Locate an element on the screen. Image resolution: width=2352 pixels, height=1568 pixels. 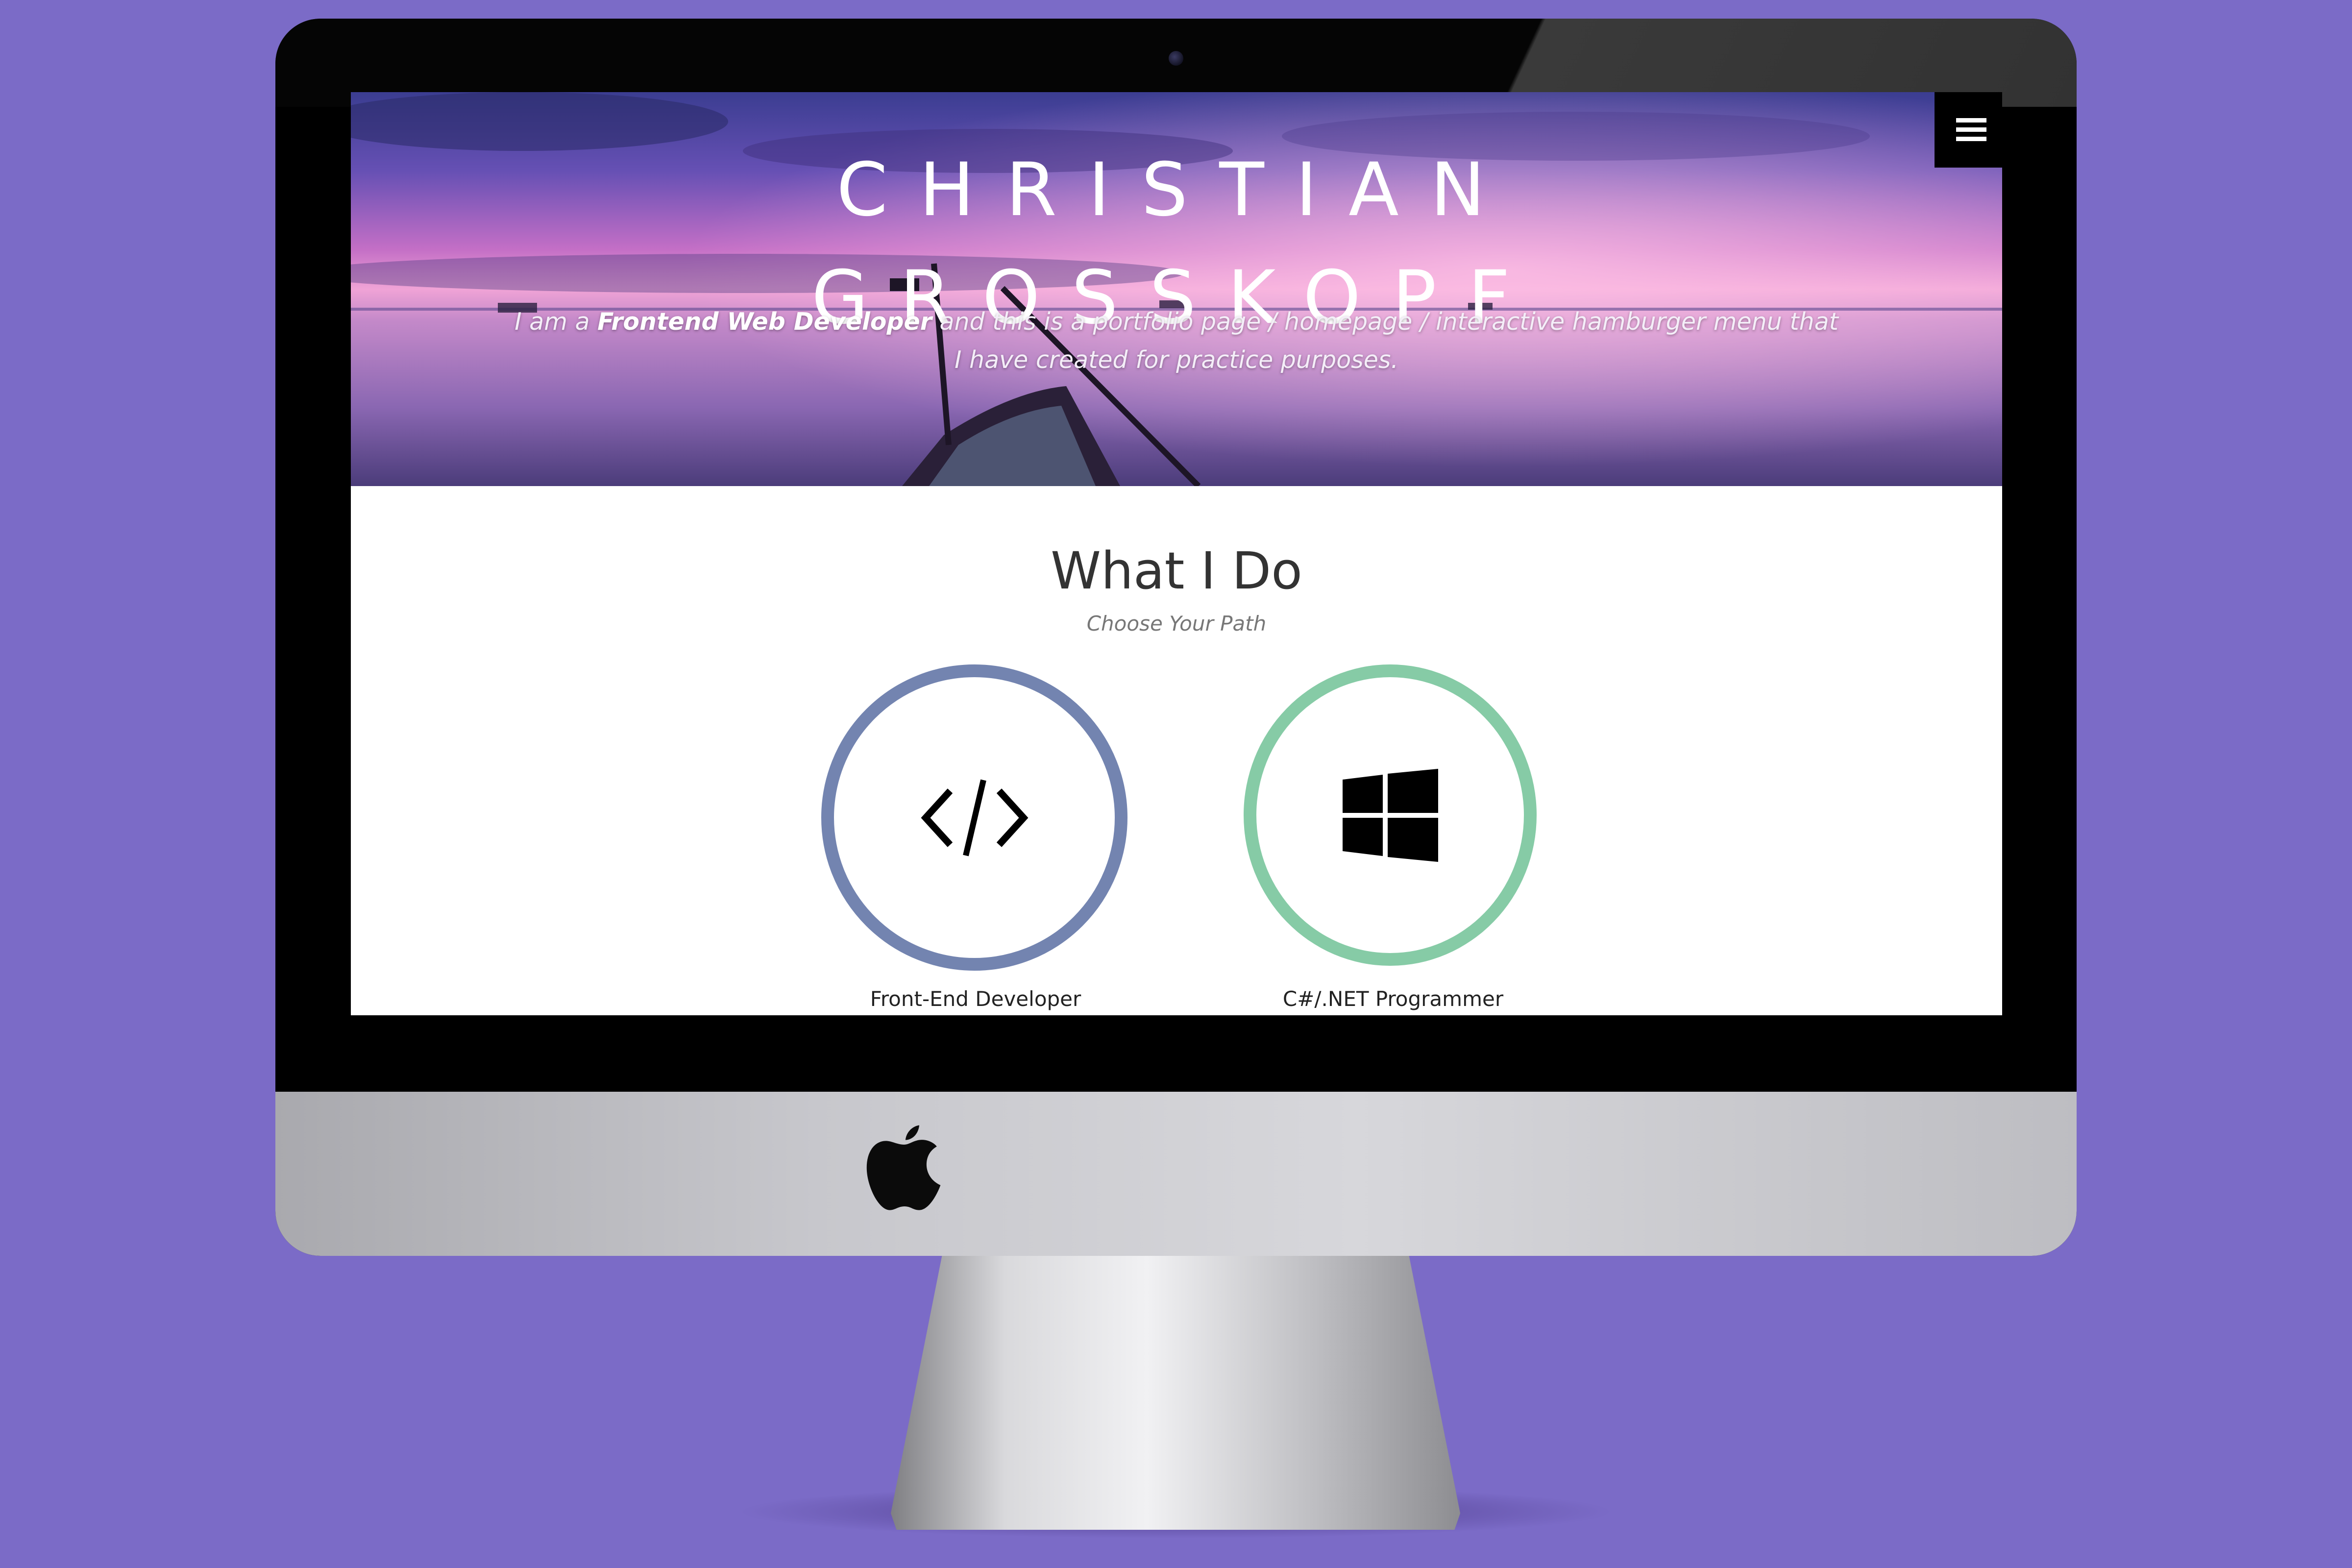
monitor-chin is located at coordinates (1176, 1174).